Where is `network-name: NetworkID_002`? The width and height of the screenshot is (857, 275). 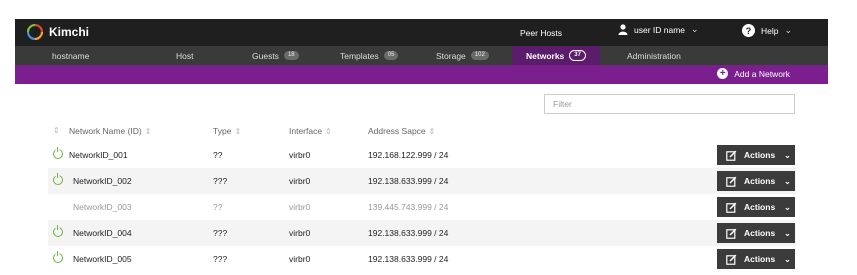 network-name: NetworkID_002 is located at coordinates (102, 181).